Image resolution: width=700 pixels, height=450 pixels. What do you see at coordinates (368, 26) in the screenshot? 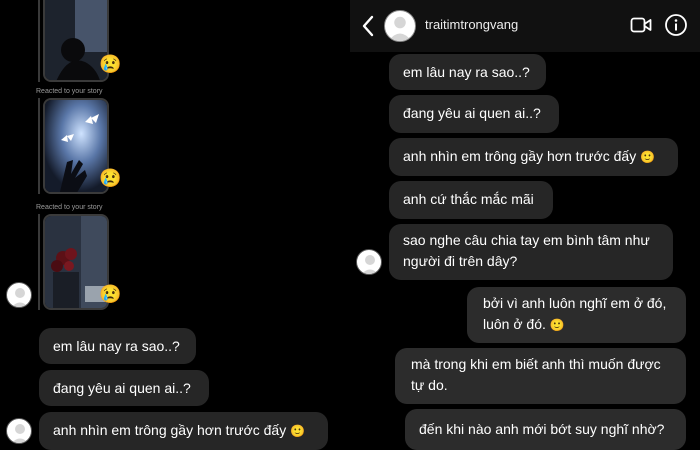
I see `back-icon` at bounding box center [368, 26].